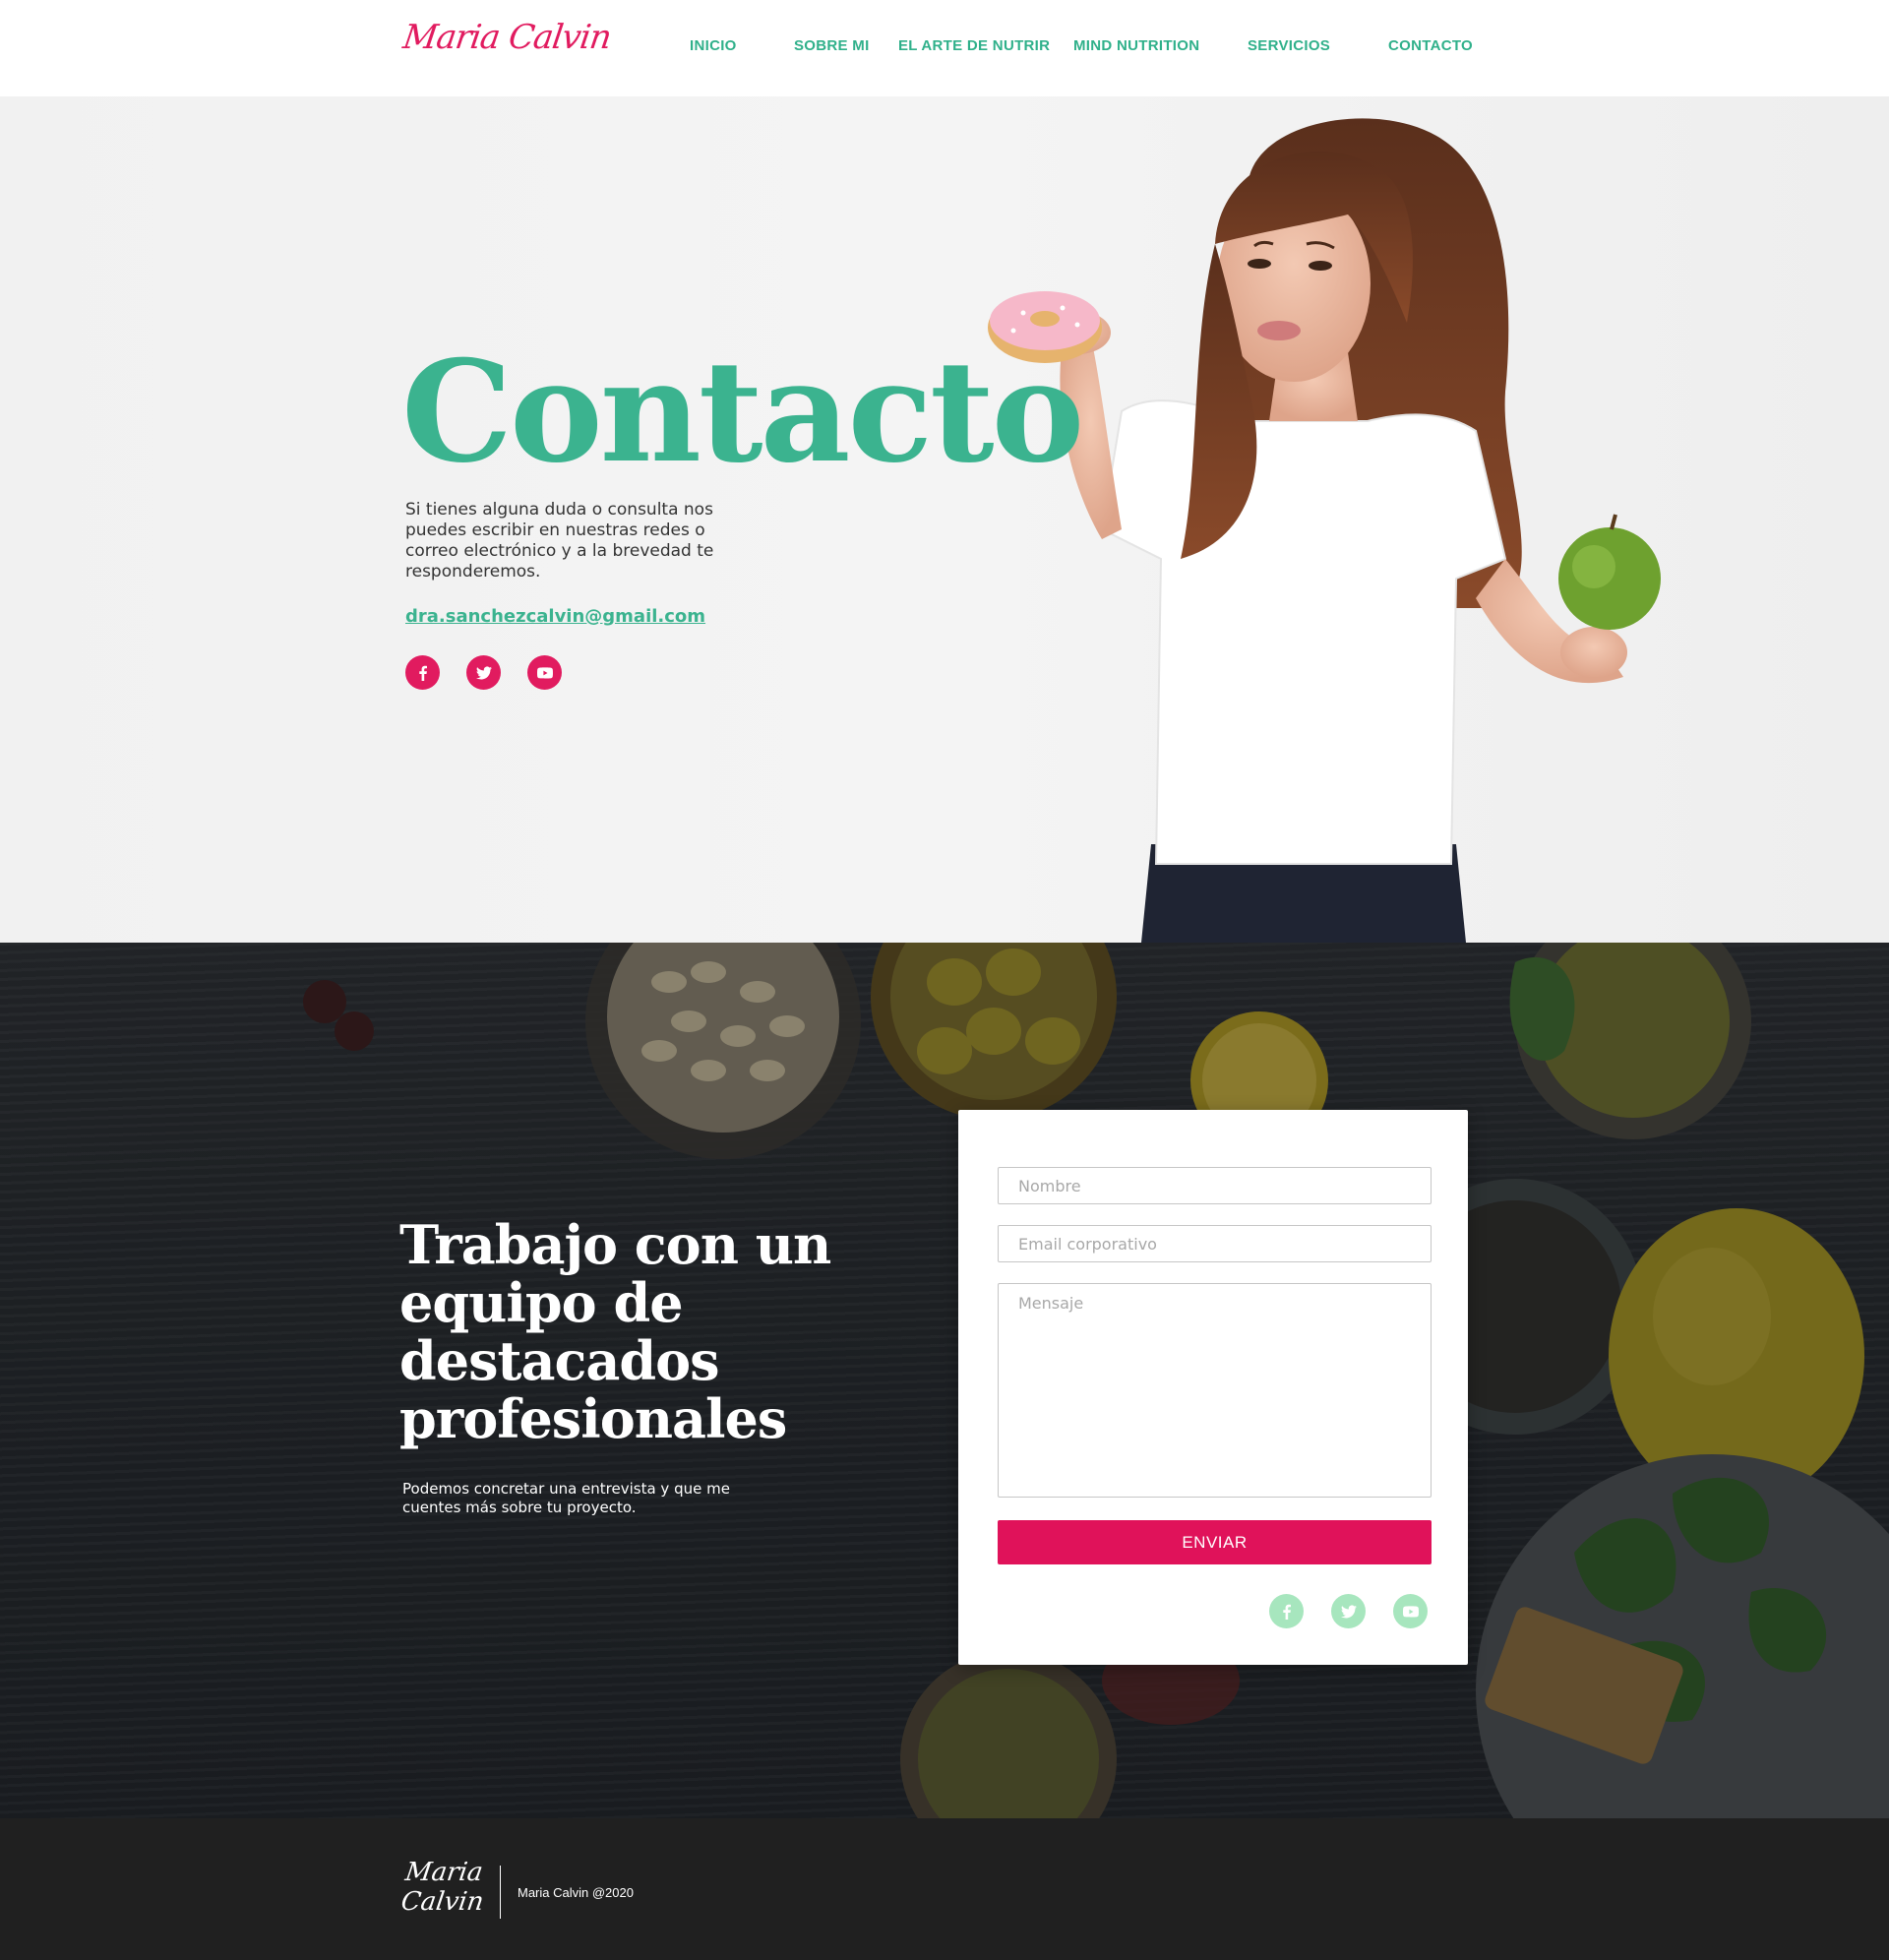 The image size is (1889, 1960). I want to click on email-field, so click(1215, 1243).